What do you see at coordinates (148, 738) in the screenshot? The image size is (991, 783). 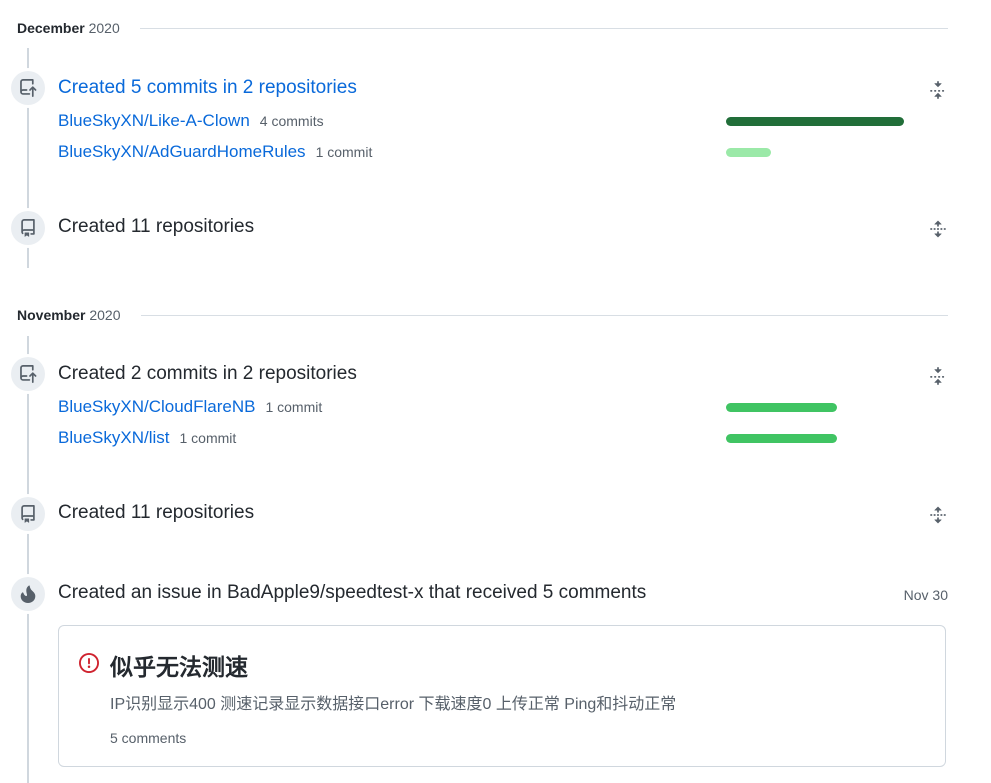 I see `issue-comment-count: 5 comments` at bounding box center [148, 738].